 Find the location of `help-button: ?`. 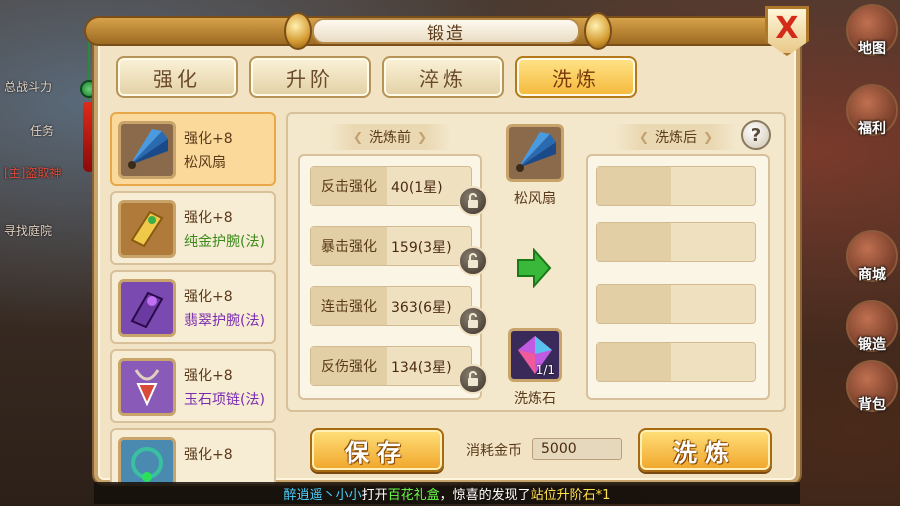

help-button: ? is located at coordinates (756, 135).